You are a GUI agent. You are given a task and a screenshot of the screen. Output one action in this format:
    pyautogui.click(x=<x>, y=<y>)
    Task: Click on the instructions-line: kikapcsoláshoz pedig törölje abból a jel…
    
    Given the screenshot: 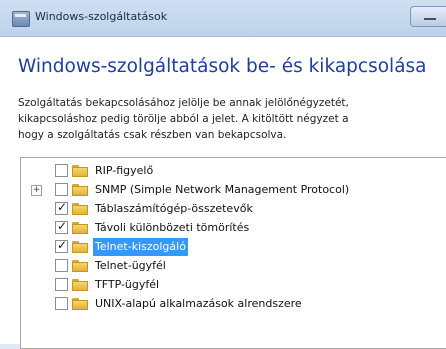 What is the action you would take?
    pyautogui.click(x=183, y=119)
    